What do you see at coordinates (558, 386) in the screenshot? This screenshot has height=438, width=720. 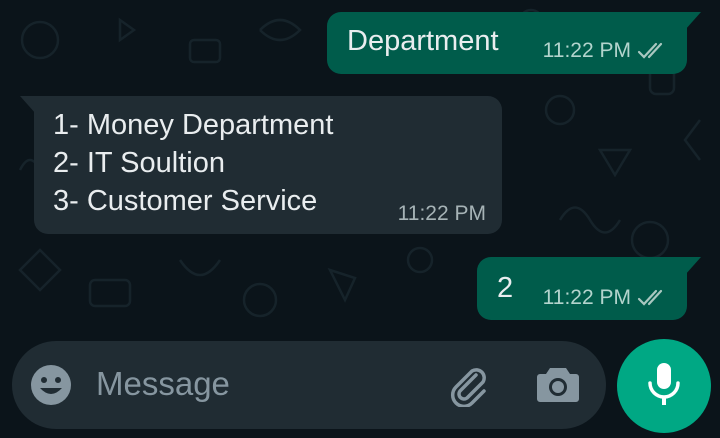 I see `camera-icon` at bounding box center [558, 386].